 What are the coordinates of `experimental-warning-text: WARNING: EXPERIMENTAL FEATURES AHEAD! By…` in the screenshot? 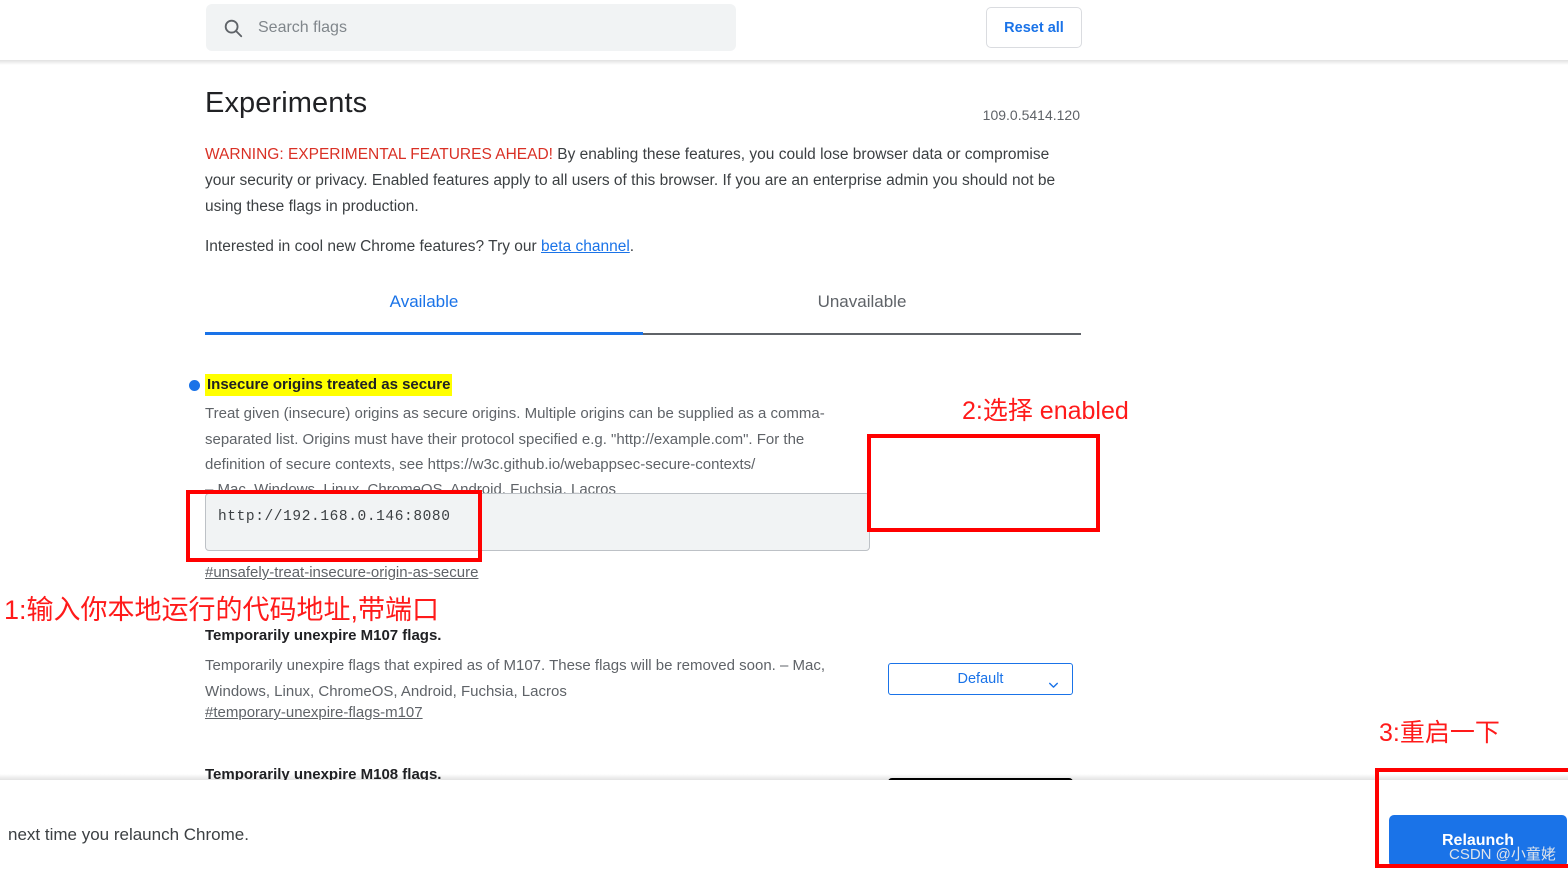 It's located at (643, 181).